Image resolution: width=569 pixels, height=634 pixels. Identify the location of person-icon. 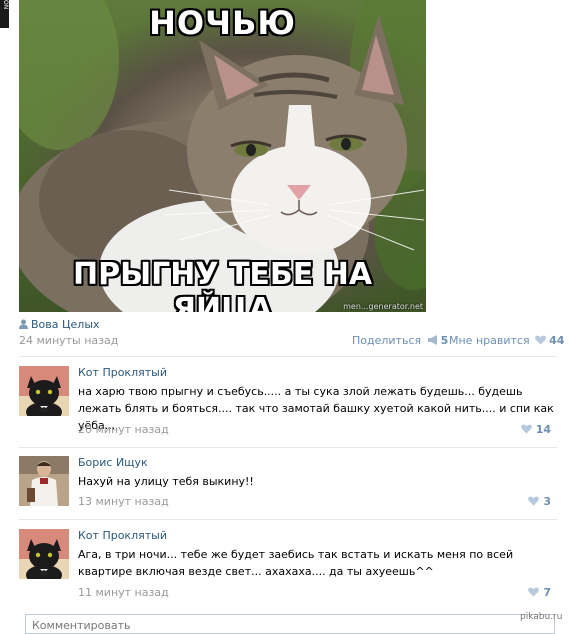
(23, 324).